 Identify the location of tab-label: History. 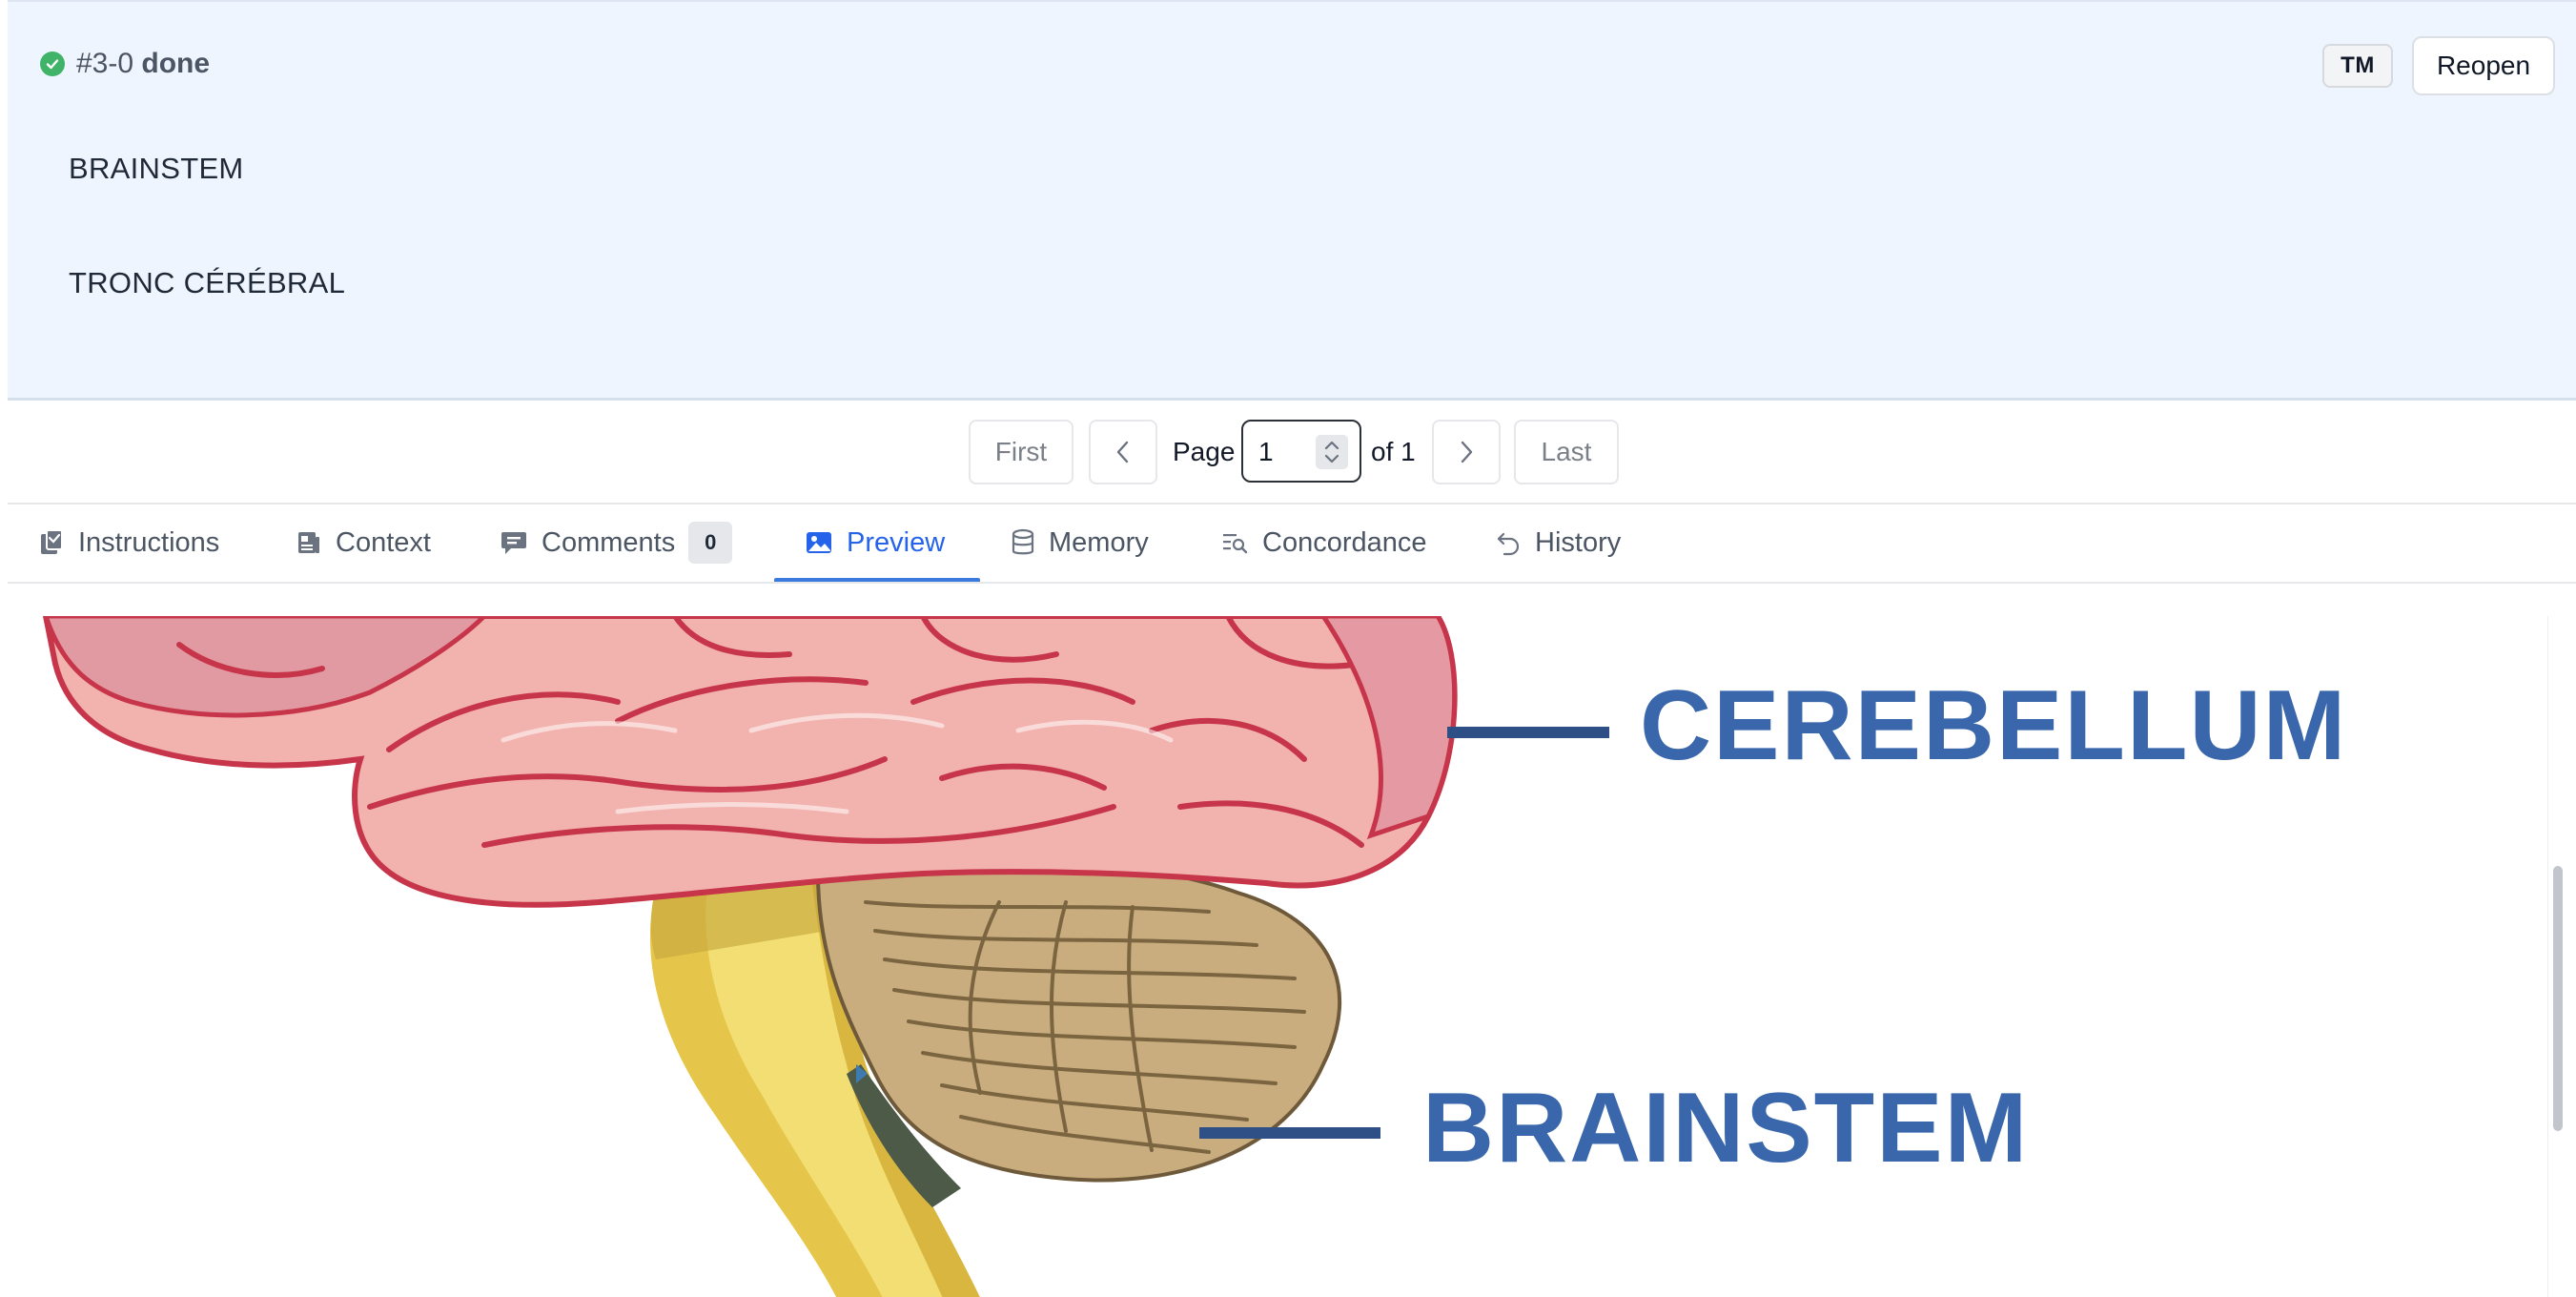
(1578, 542).